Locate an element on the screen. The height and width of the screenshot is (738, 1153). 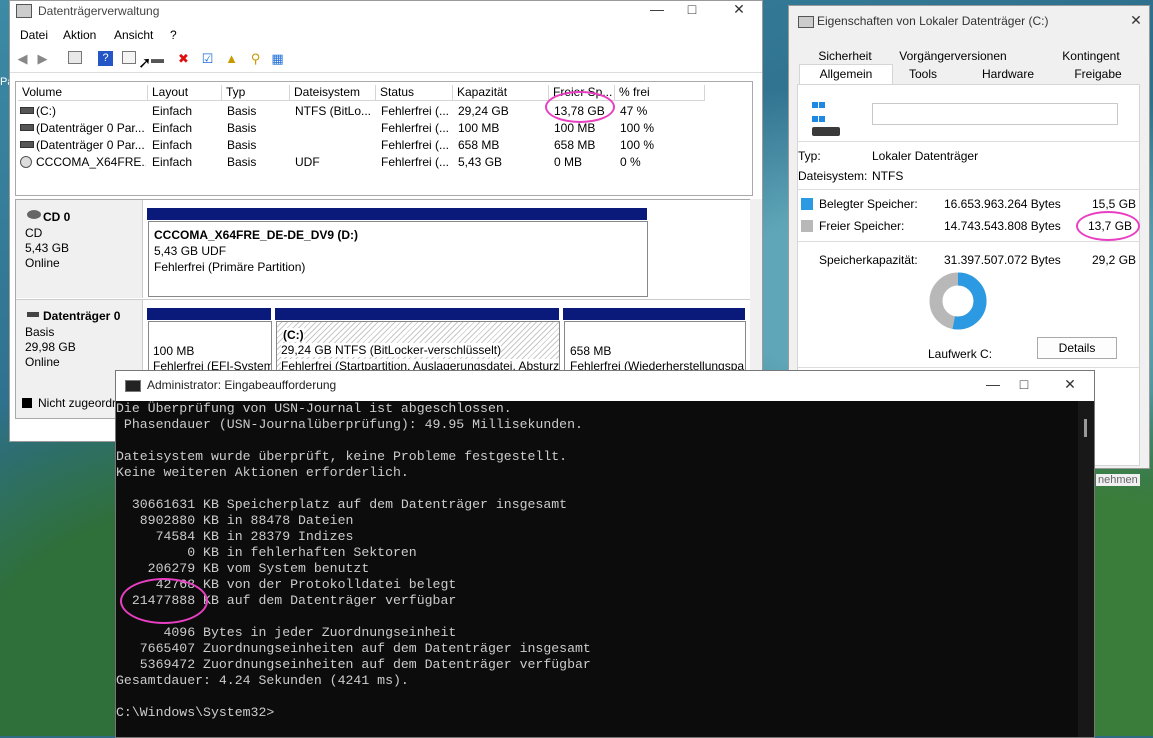
cell-typ: Basis is located at coordinates (242, 111).